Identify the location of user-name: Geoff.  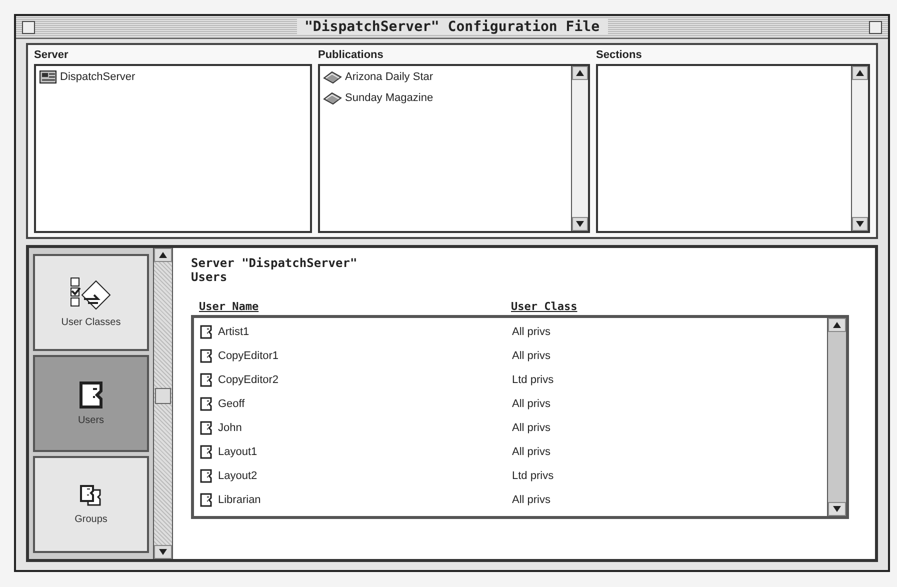
(231, 404).